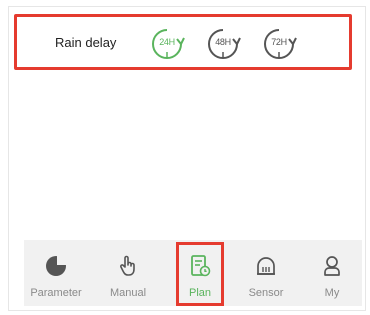 The image size is (370, 315). I want to click on tab-parameter: Parameter, so click(56, 273).